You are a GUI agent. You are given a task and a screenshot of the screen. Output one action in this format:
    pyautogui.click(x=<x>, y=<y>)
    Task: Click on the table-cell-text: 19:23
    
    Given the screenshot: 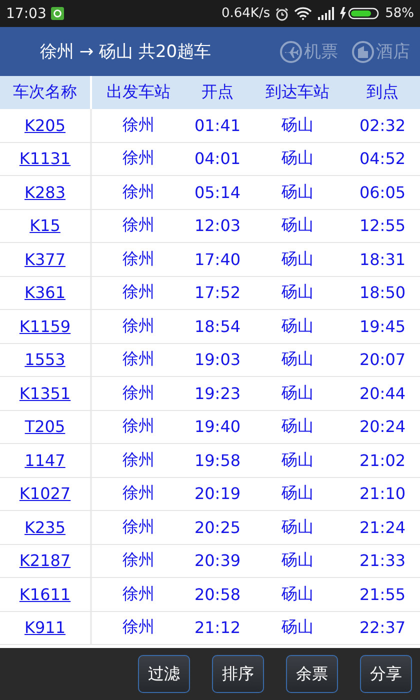 What is the action you would take?
    pyautogui.click(x=217, y=393)
    